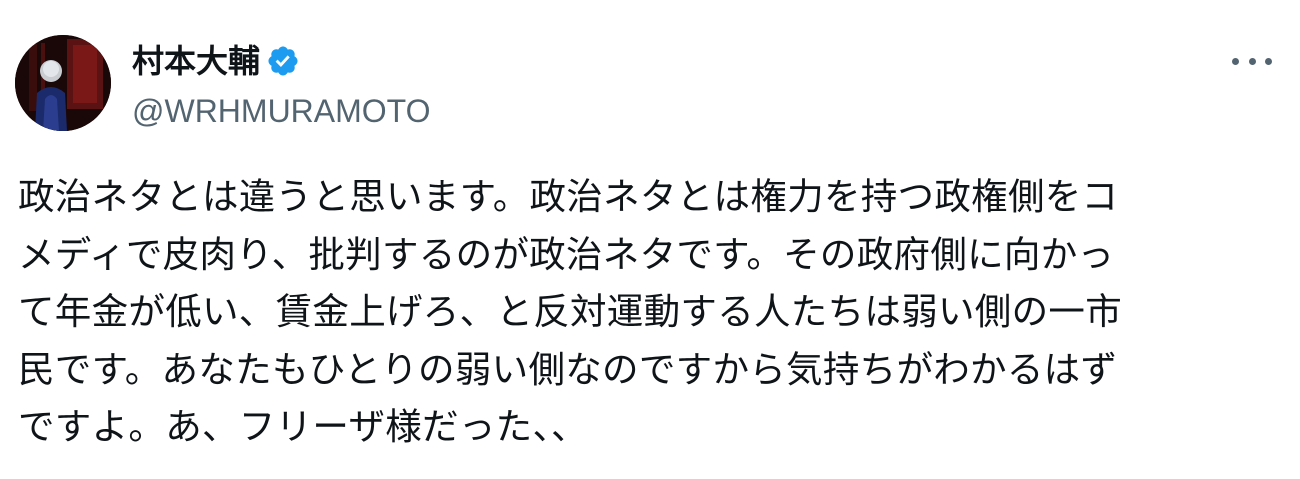 Image resolution: width=1300 pixels, height=479 pixels. I want to click on avatar-photo-icon, so click(63, 83).